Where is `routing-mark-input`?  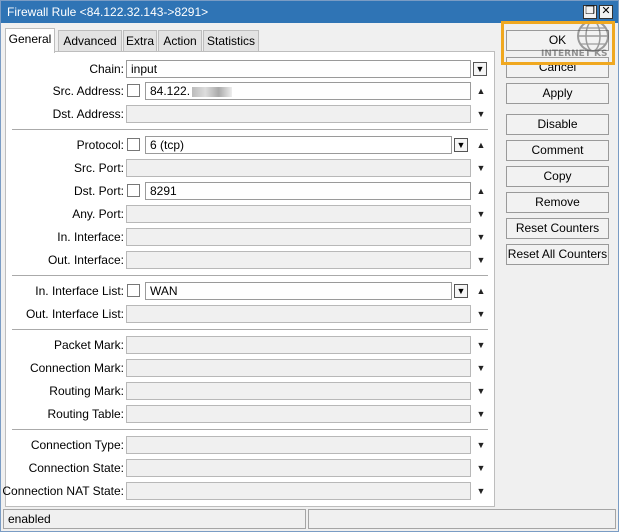 routing-mark-input is located at coordinates (298, 391).